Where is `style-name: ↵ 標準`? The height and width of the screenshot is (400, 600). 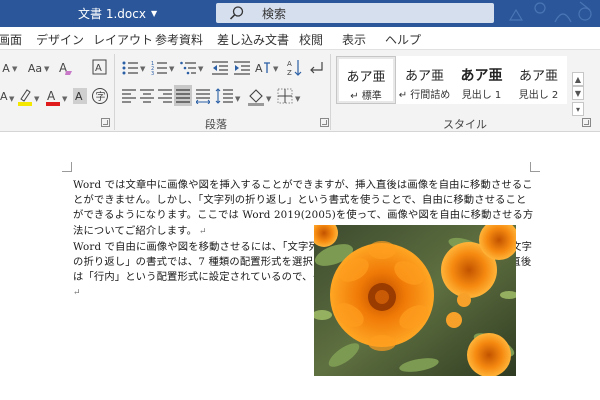 style-name: ↵ 標準 is located at coordinates (366, 96).